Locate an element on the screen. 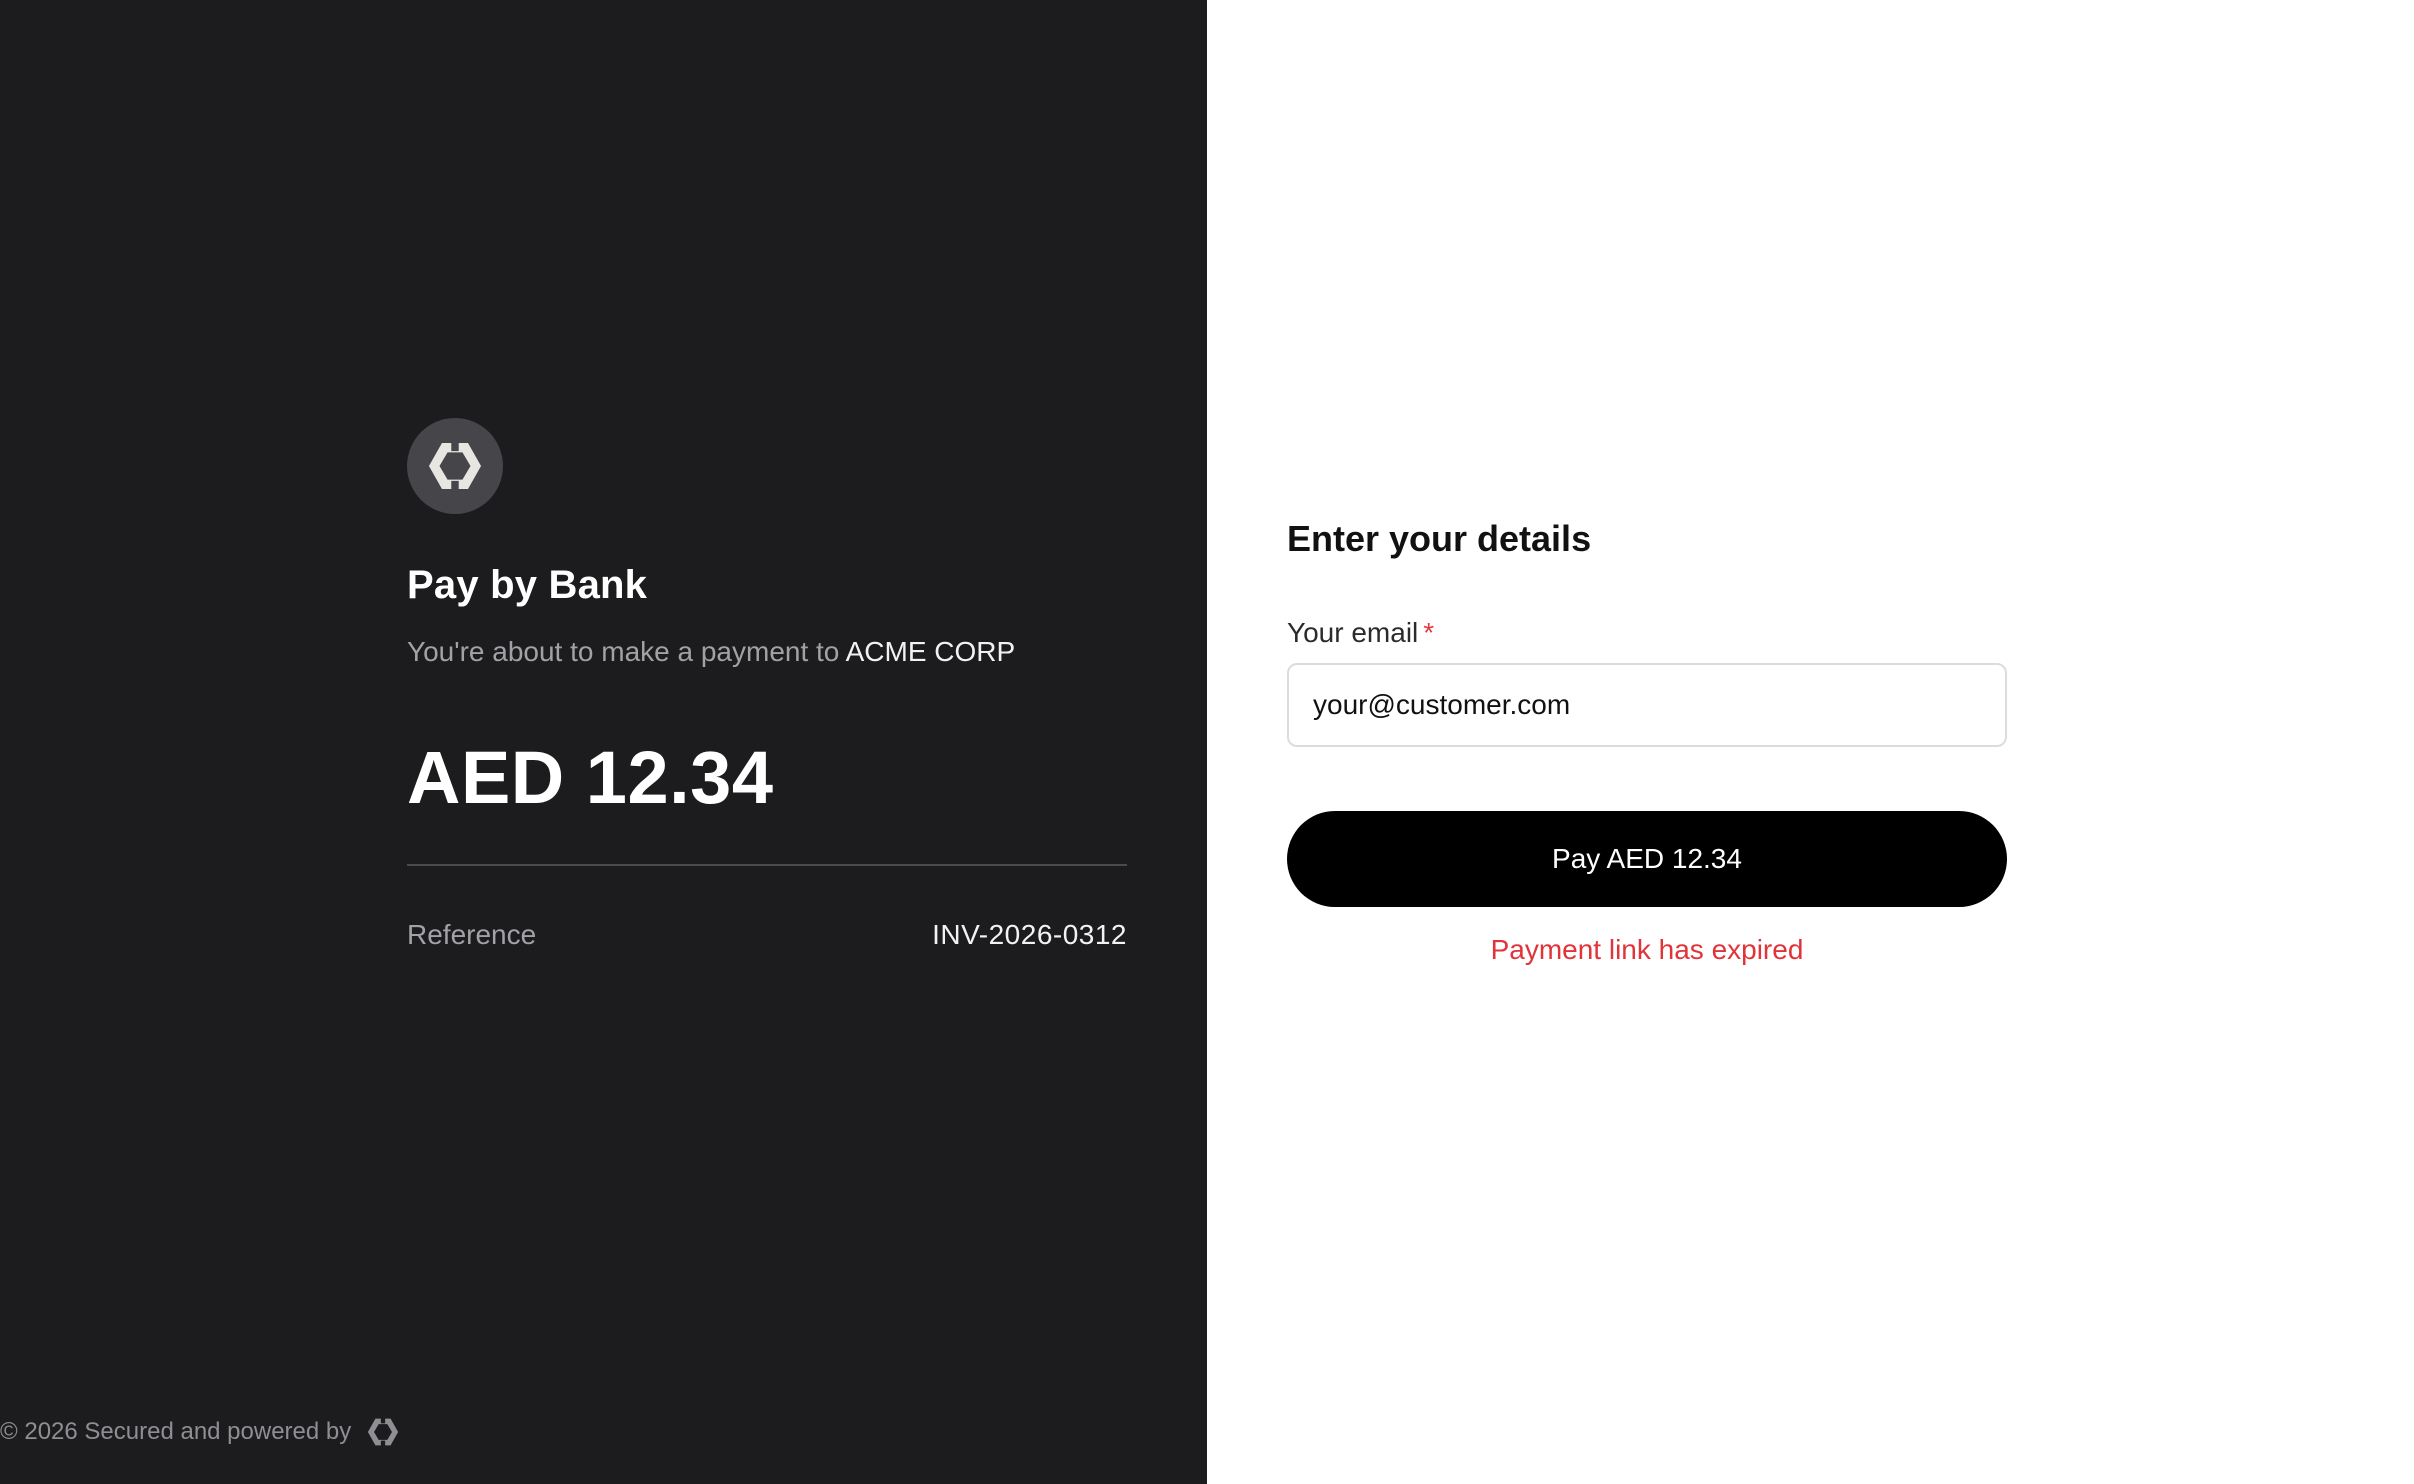 The height and width of the screenshot is (1484, 2414). powered-by-footer: © 2026 Secured and powered by is located at coordinates (200, 1432).